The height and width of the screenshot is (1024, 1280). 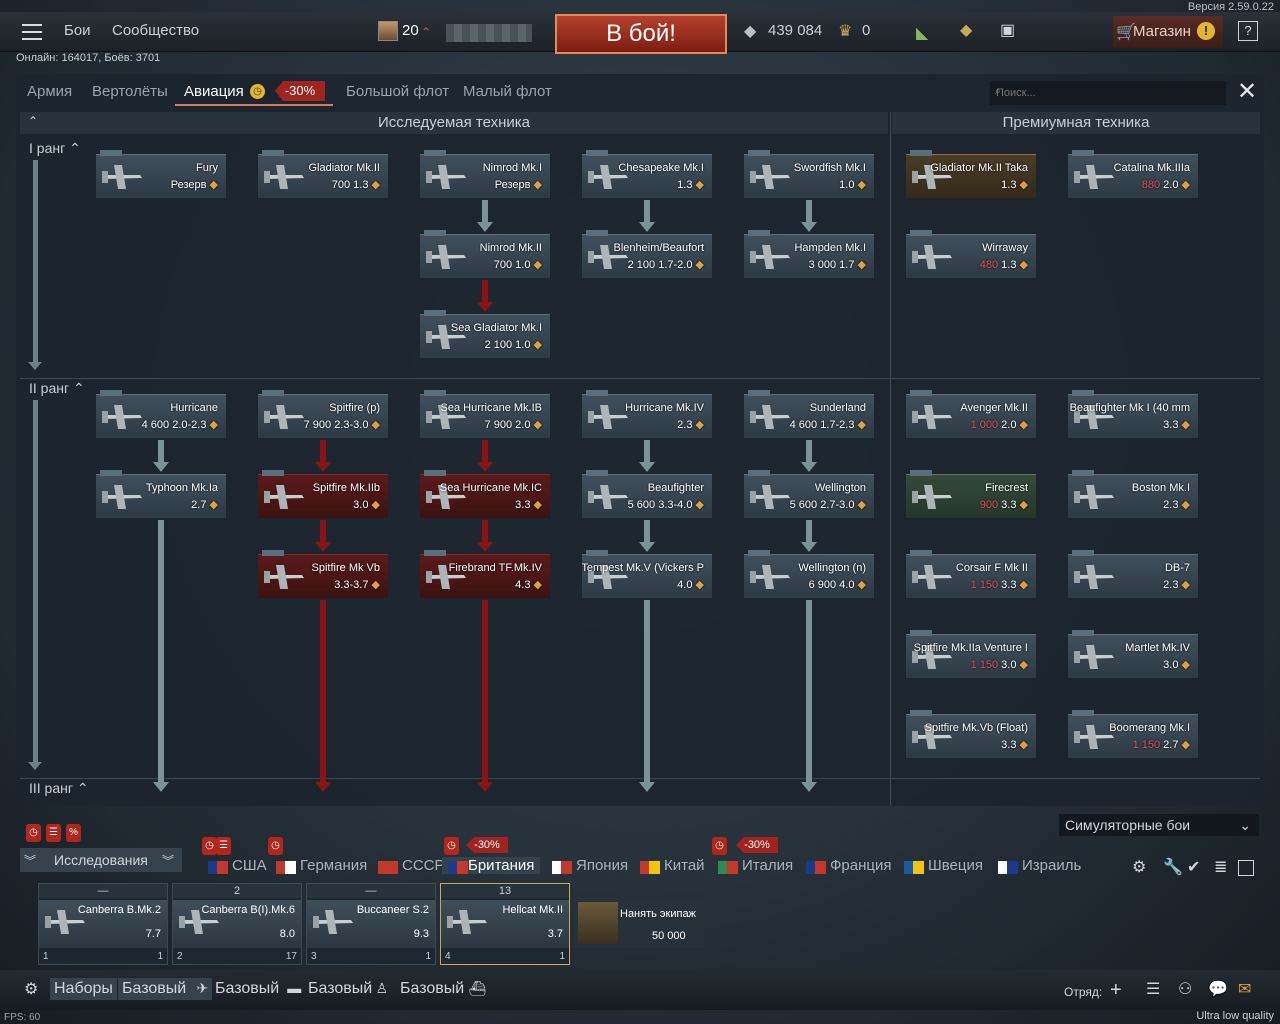 I want to click on rank-1-label: I ранг ⌃, so click(x=55, y=148).